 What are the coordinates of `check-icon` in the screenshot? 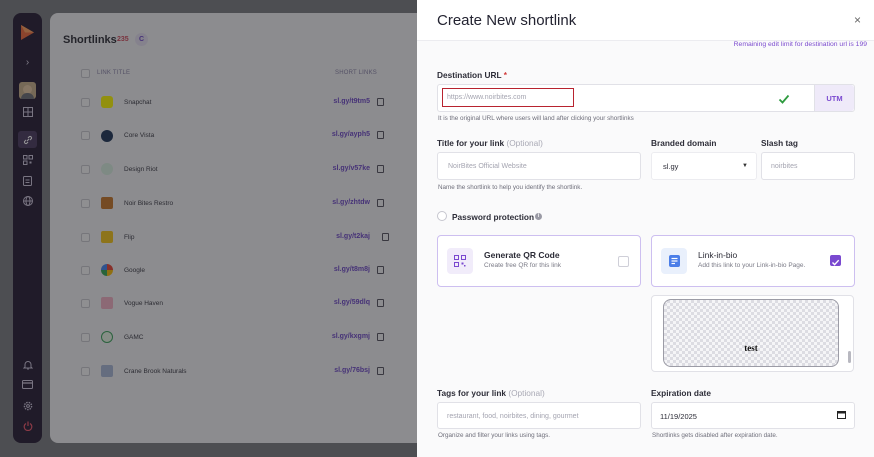 It's located at (784, 99).